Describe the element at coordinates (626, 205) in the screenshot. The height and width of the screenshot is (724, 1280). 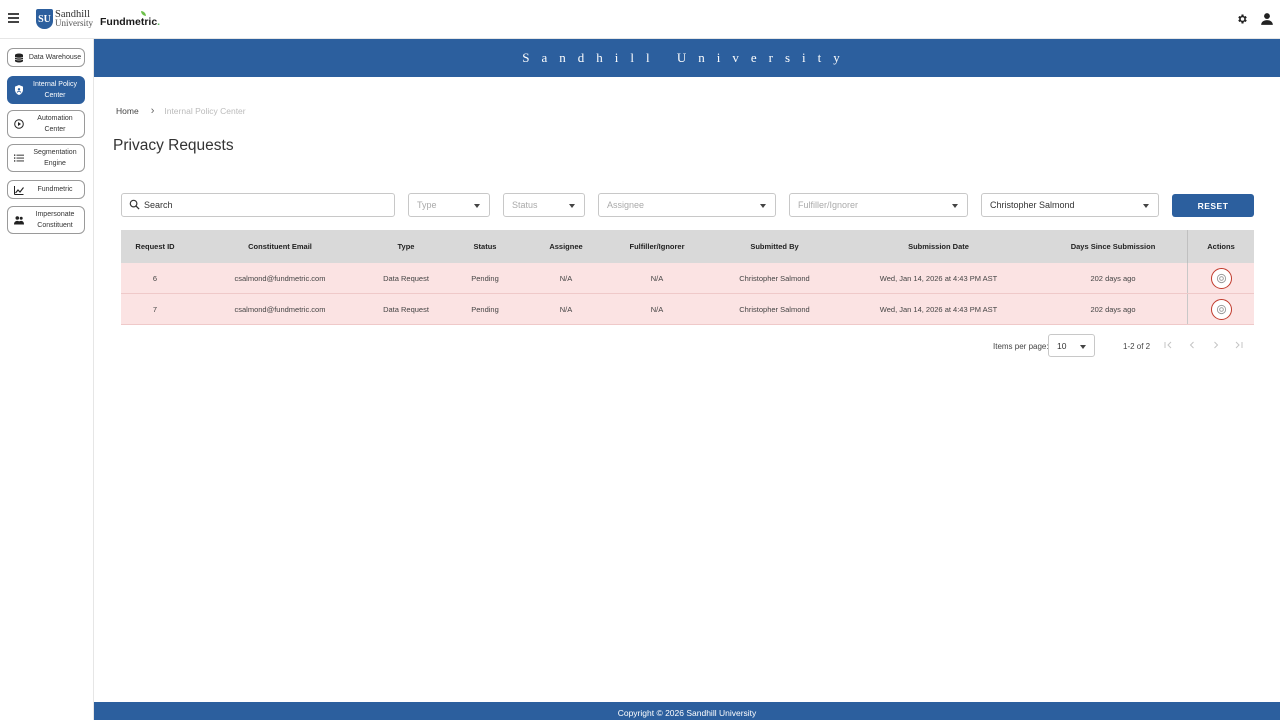
I see `assignee-select-placeholder: Assignee` at that location.